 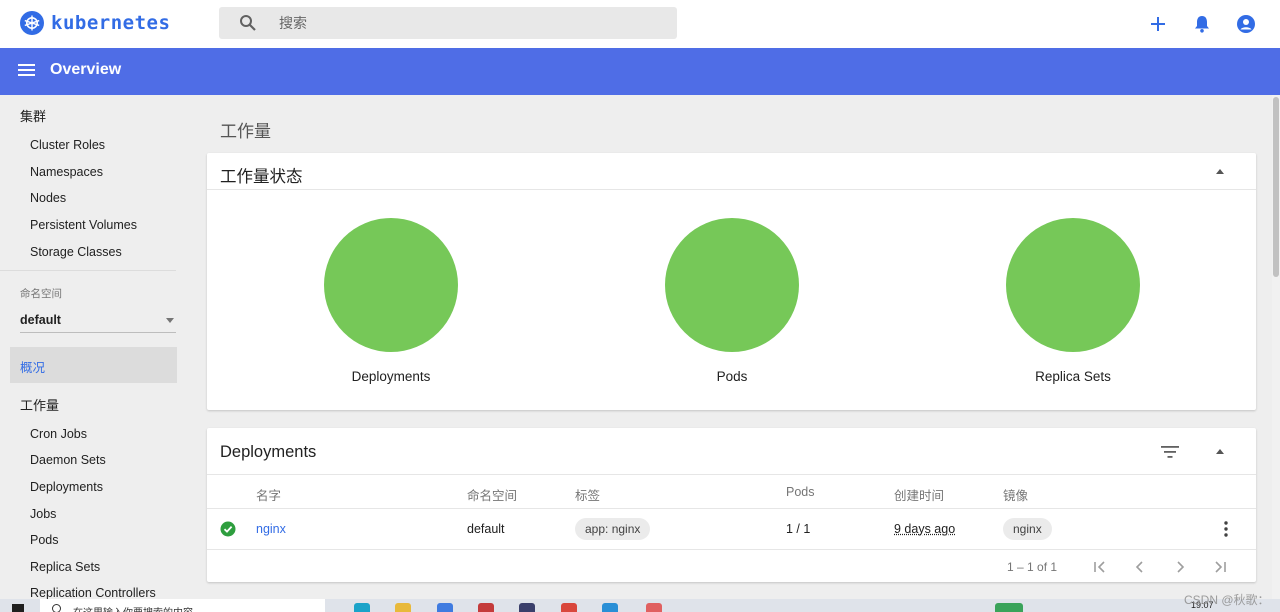 I want to click on sidebar-item-namespaces: Namespaces, so click(x=66, y=172).